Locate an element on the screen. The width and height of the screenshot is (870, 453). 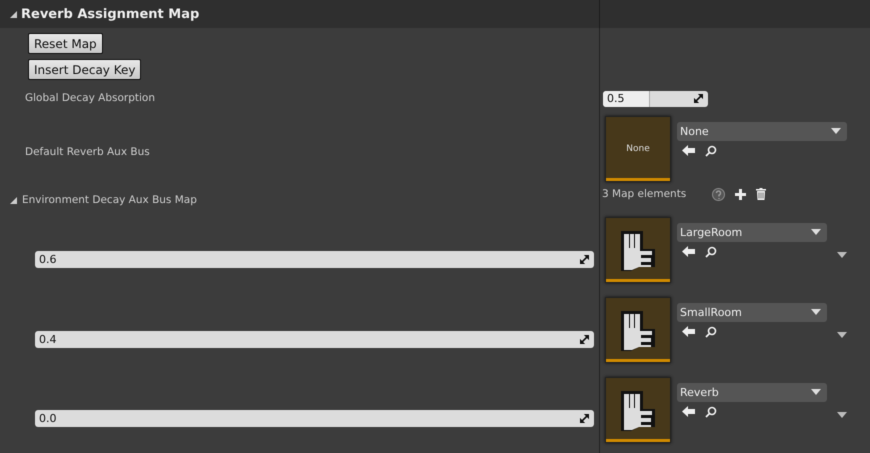
asset-dropdown: LargeRoom is located at coordinates (752, 232).